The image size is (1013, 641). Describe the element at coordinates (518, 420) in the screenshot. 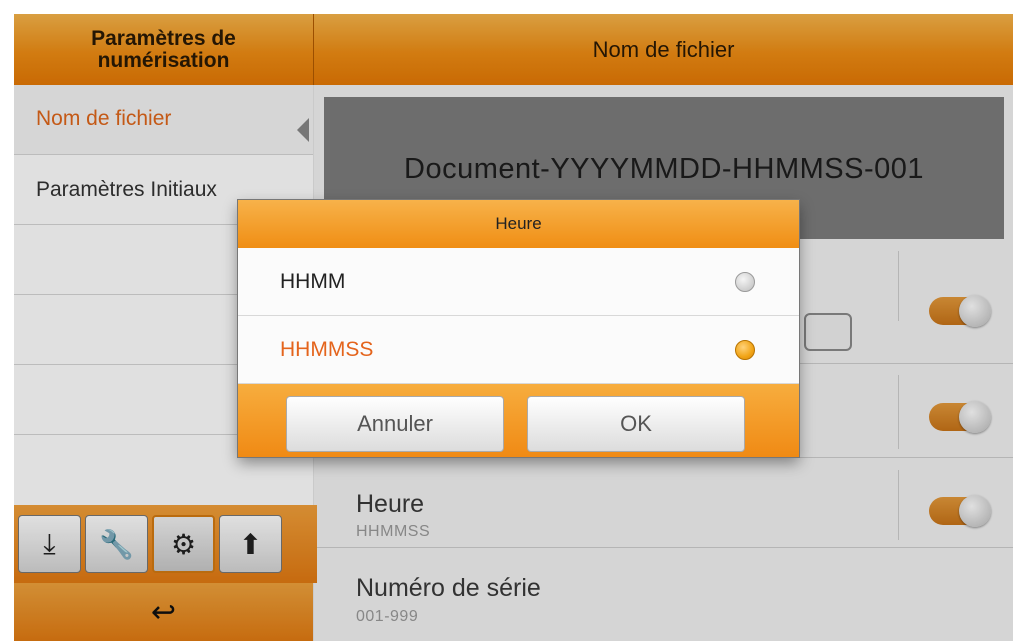

I see `dialog-button-bar: Annuler OK` at that location.